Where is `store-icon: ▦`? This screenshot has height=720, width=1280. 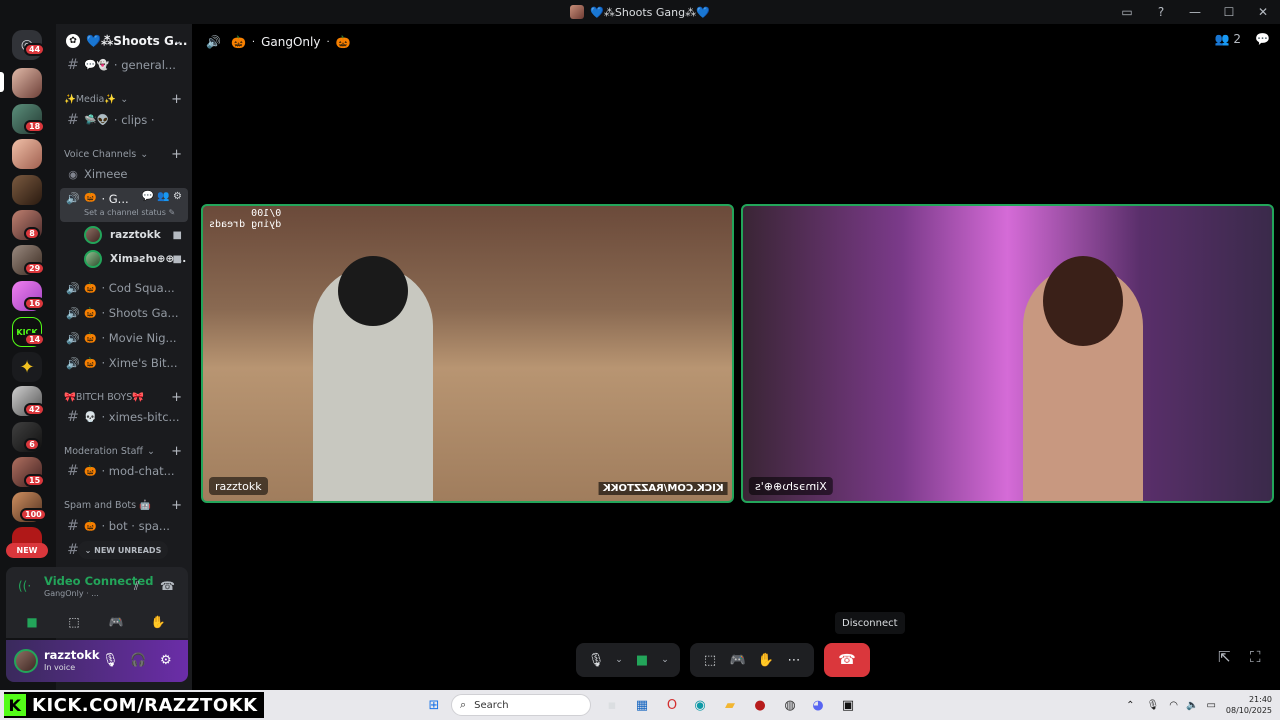
store-icon: ▦ is located at coordinates (642, 705).